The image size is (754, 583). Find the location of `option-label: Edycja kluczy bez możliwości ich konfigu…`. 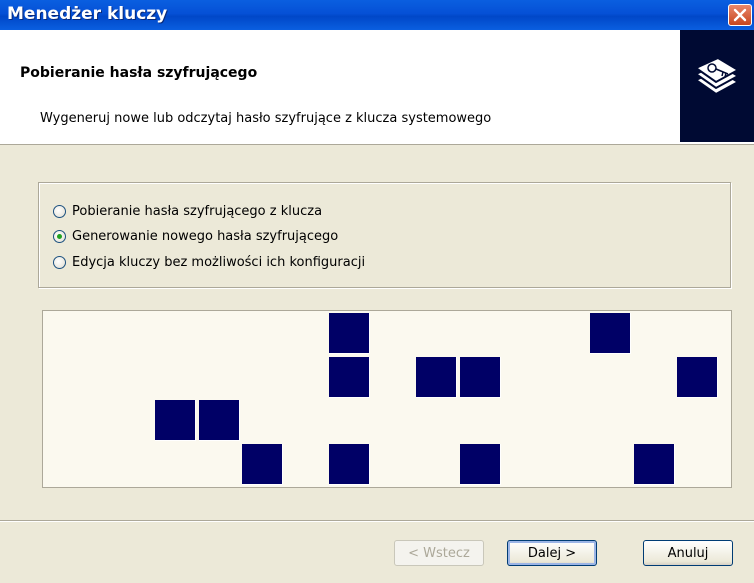

option-label: Edycja kluczy bez możliwości ich konfigu… is located at coordinates (219, 262).